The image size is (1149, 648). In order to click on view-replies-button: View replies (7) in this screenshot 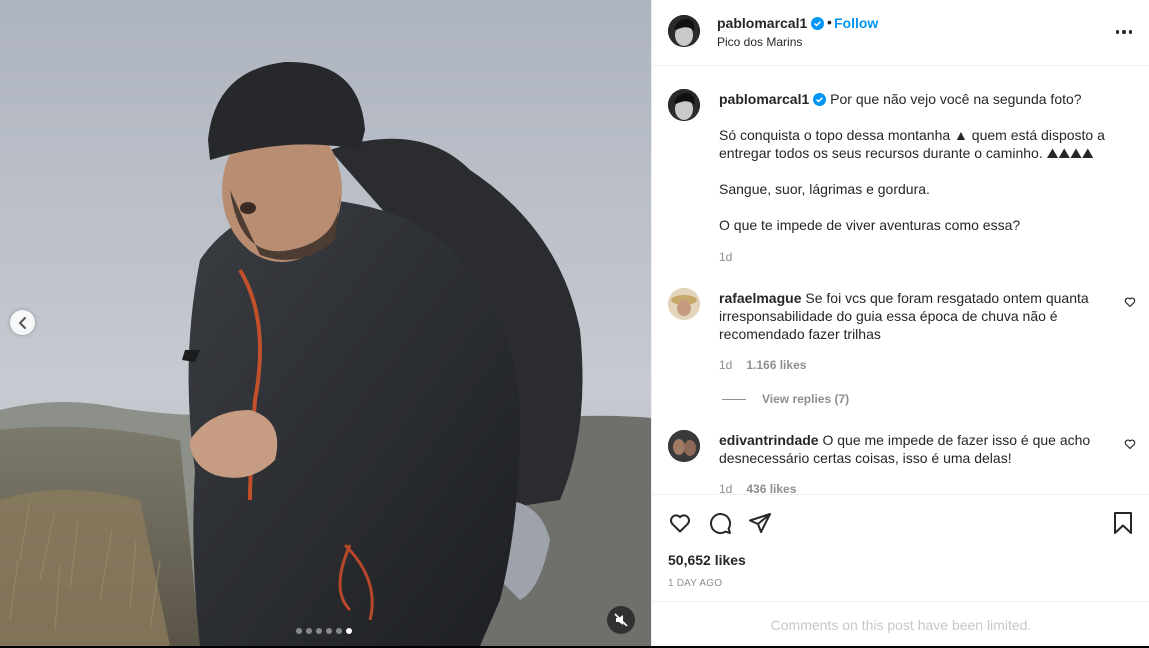, I will do `click(785, 399)`.